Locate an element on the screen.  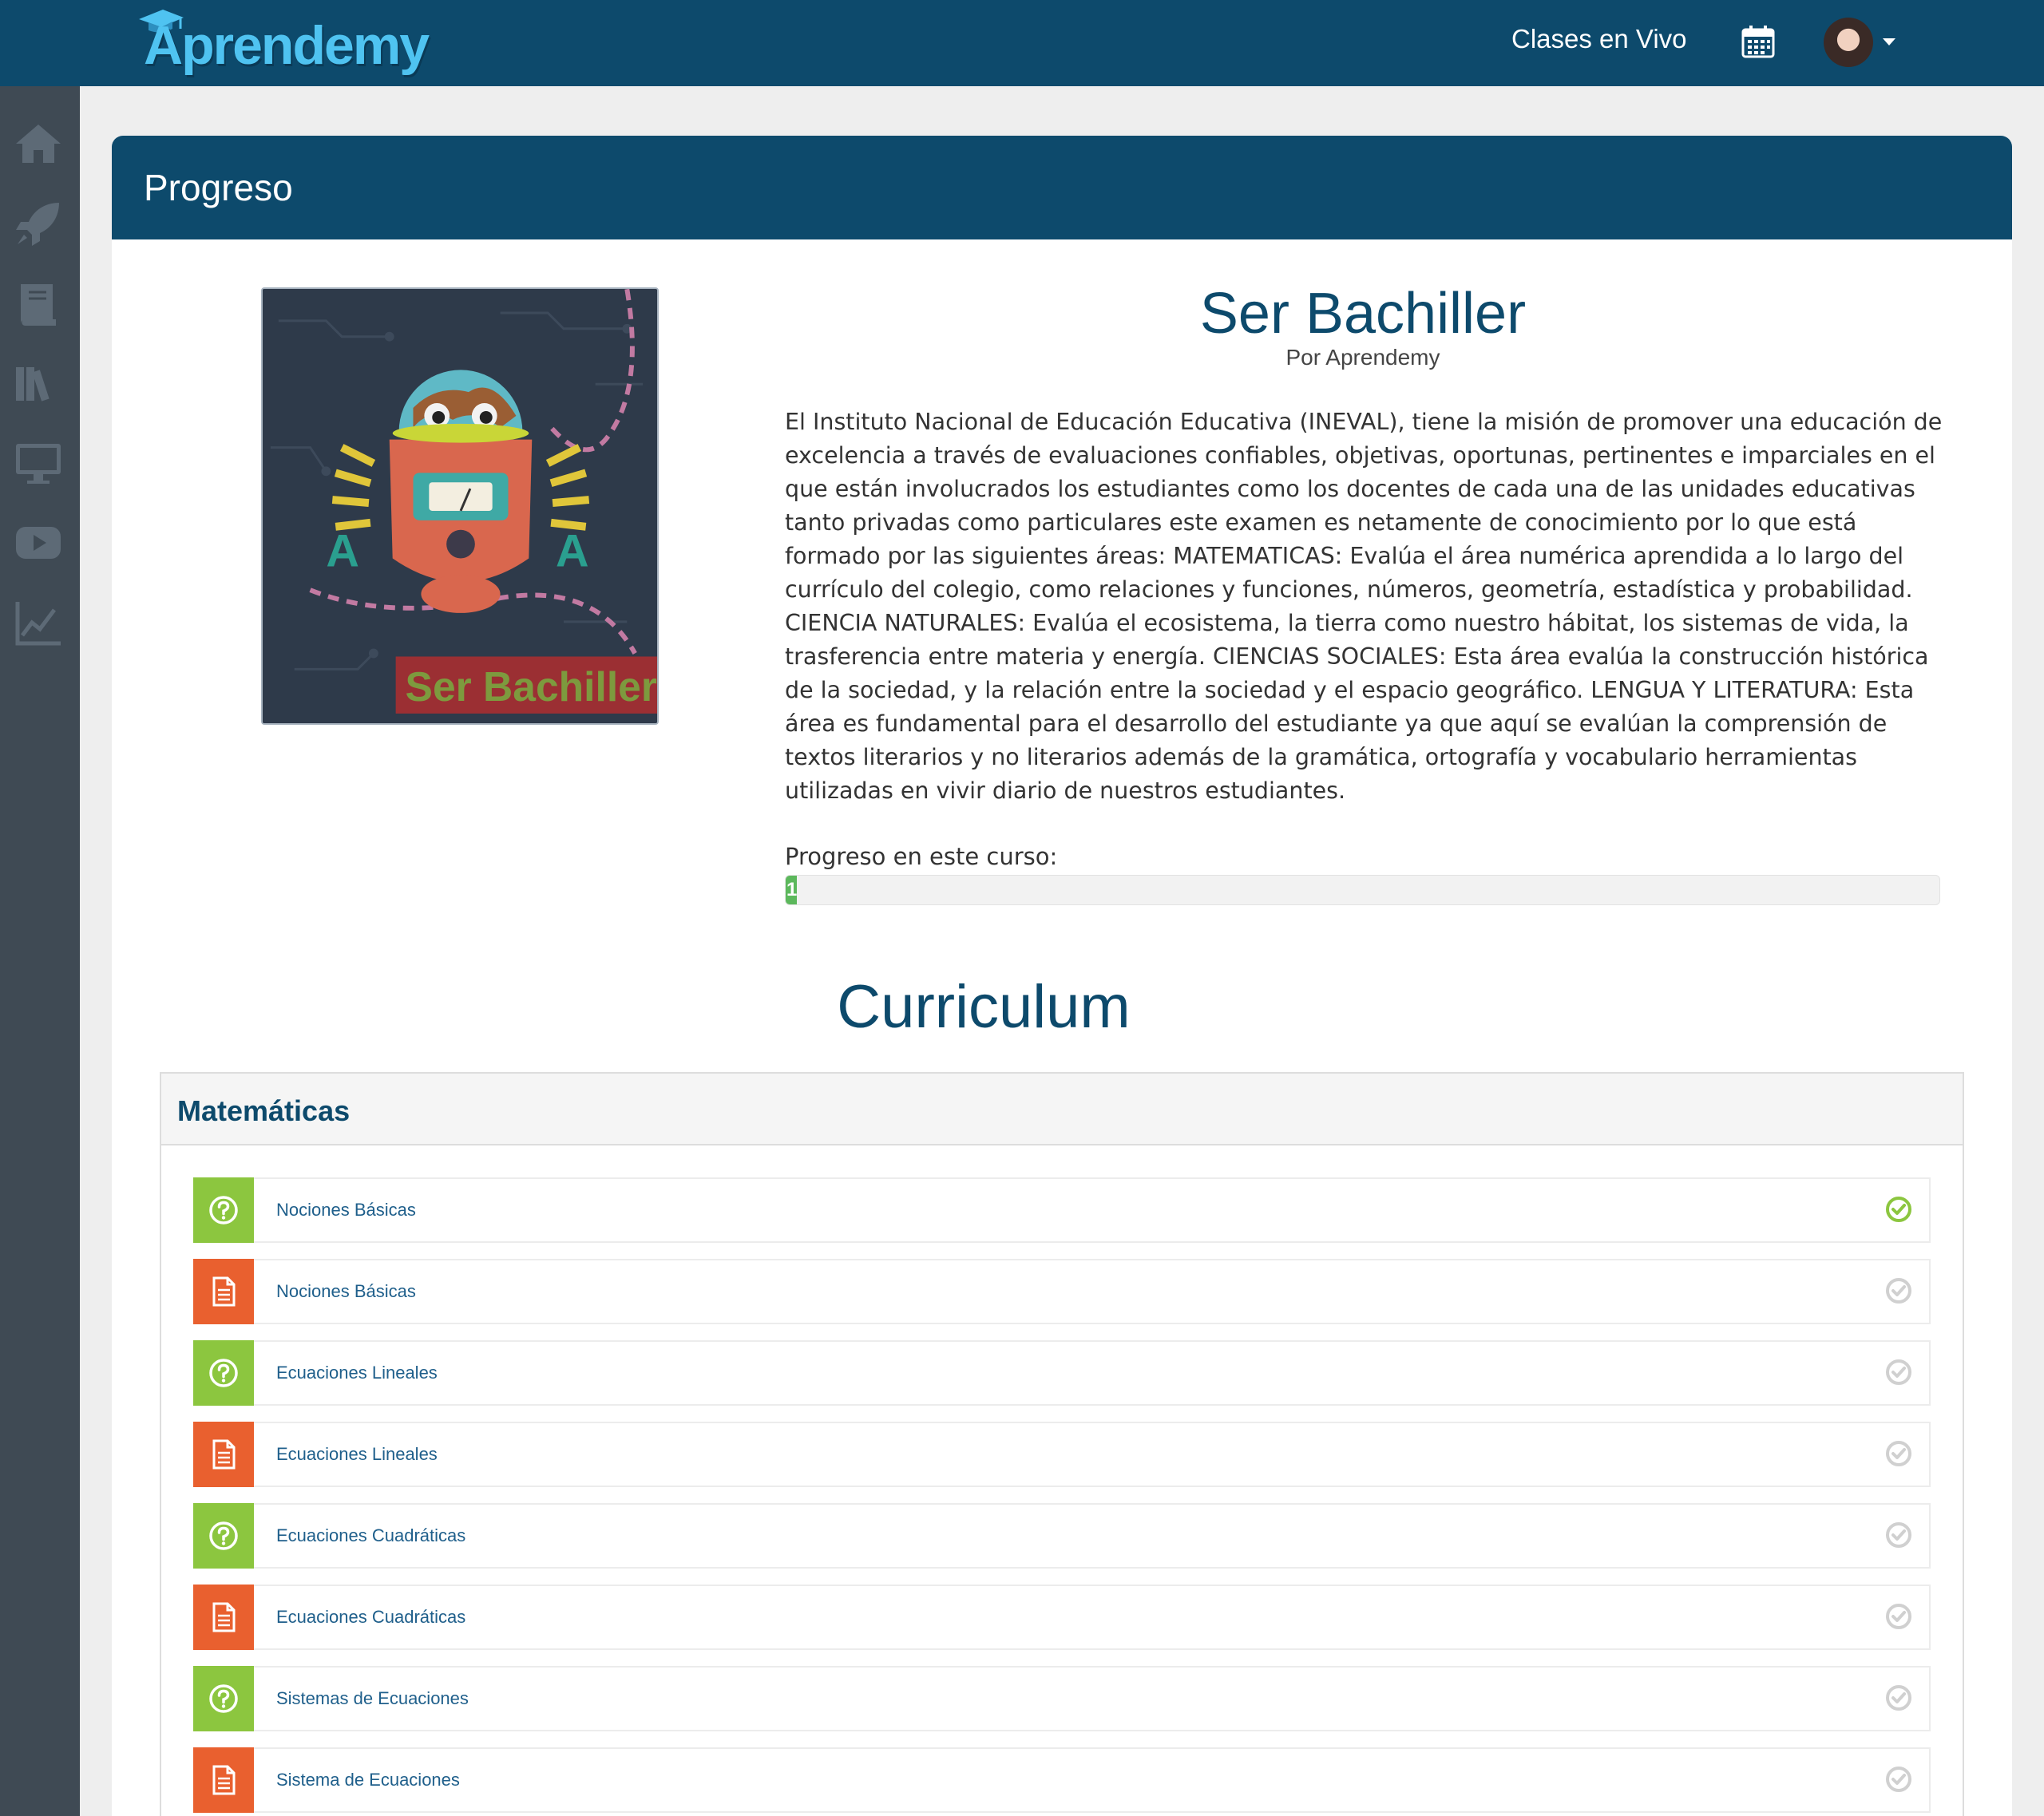
home-icon is located at coordinates (38, 143).